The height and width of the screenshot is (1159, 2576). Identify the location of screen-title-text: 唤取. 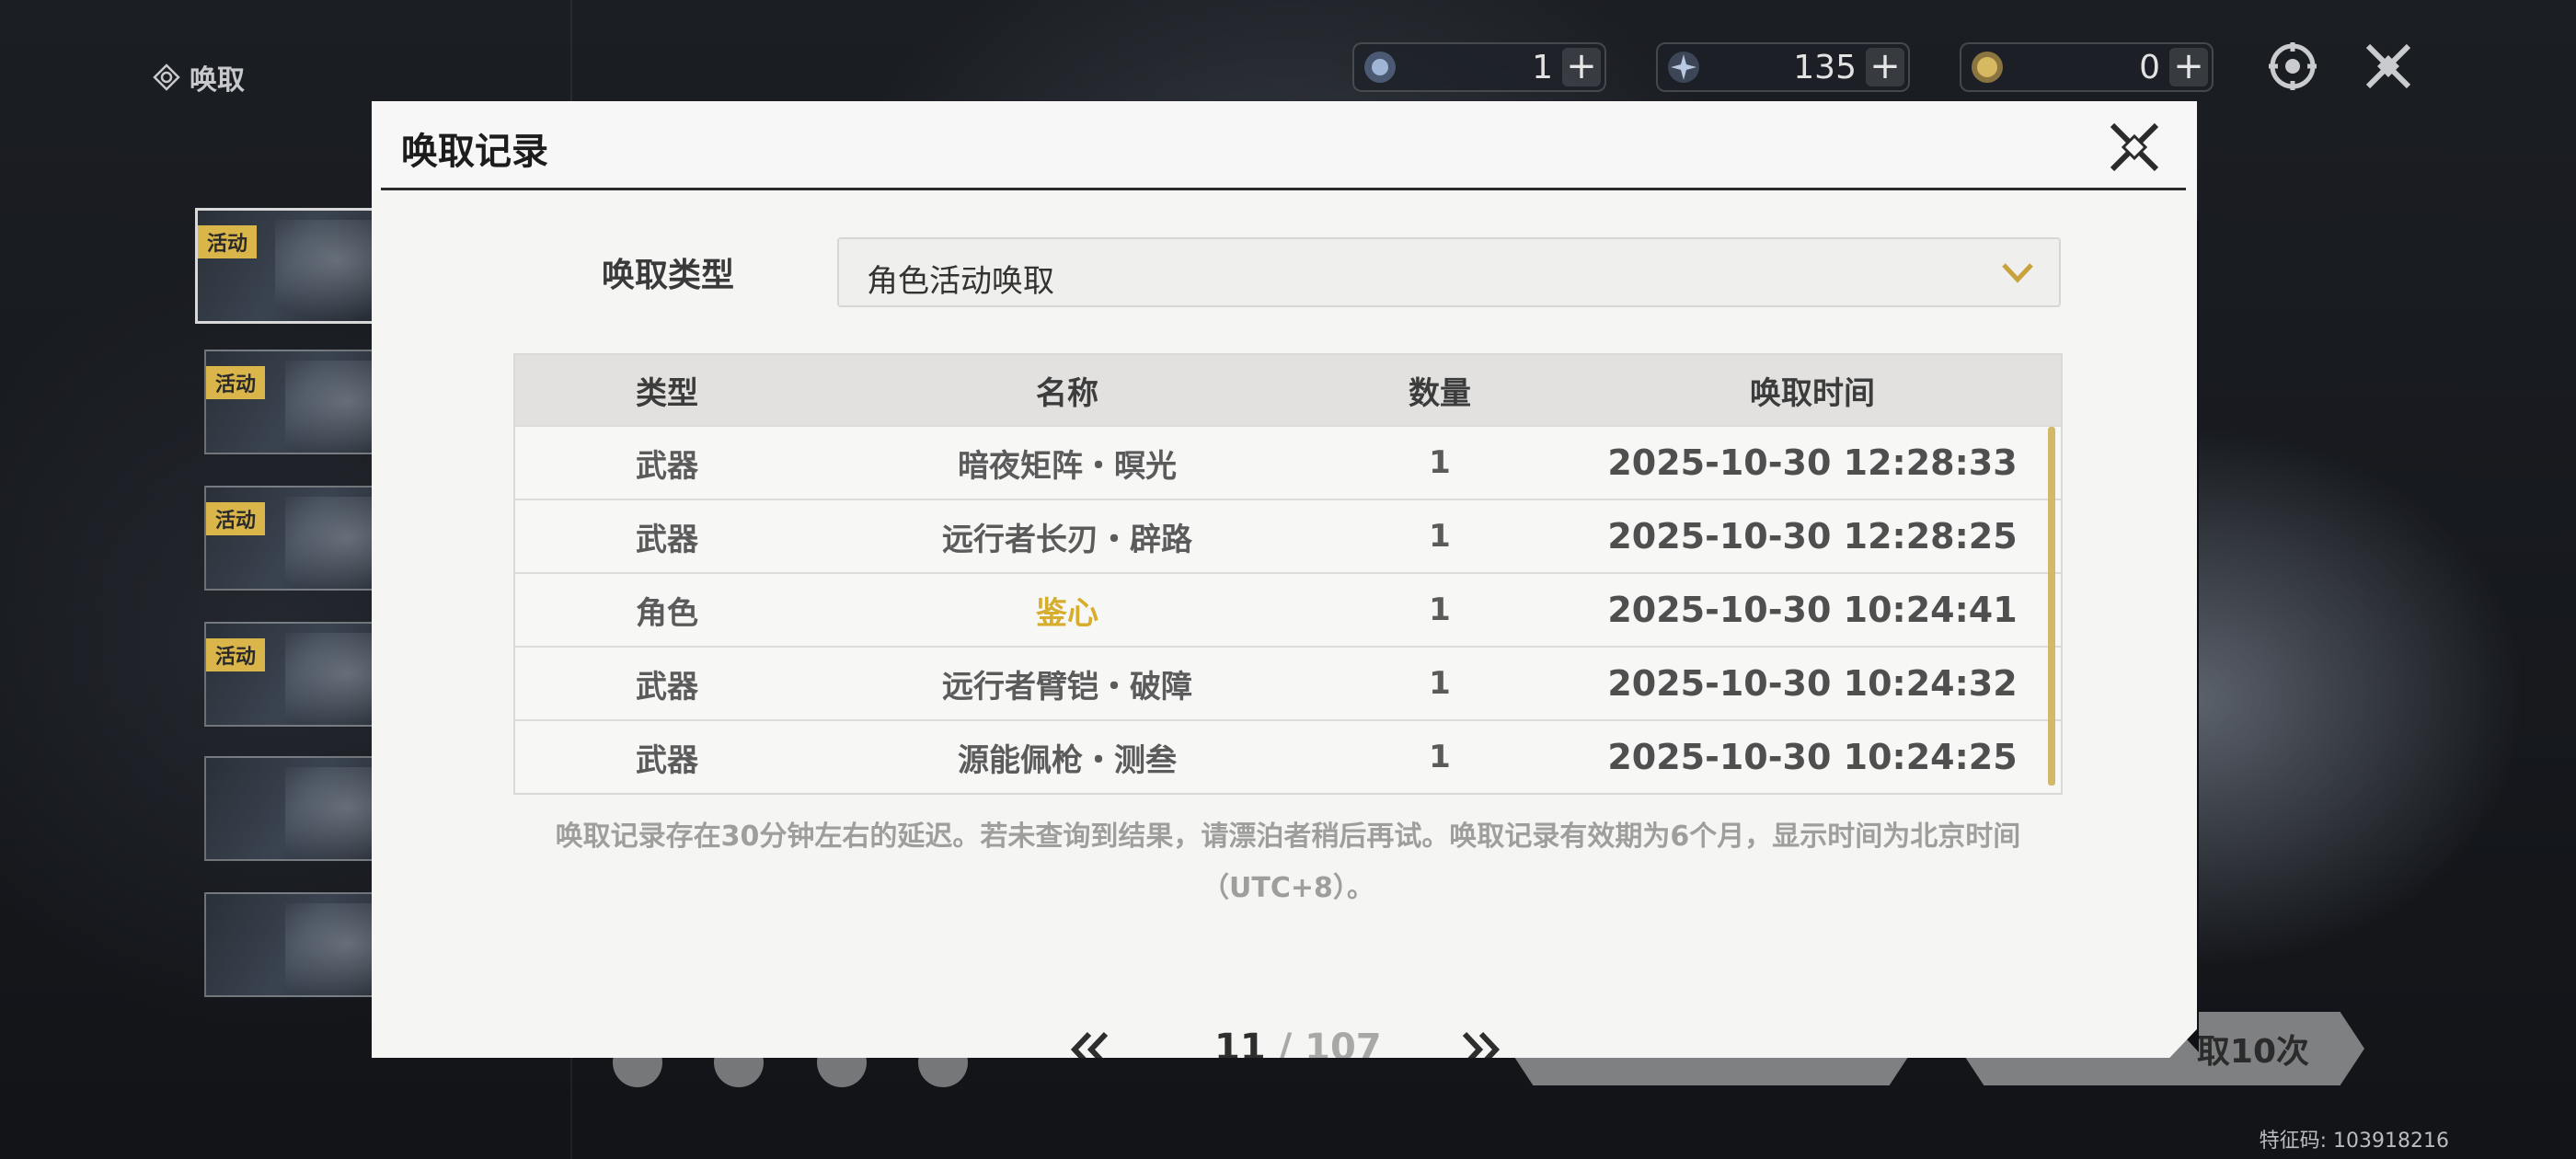
(217, 80).